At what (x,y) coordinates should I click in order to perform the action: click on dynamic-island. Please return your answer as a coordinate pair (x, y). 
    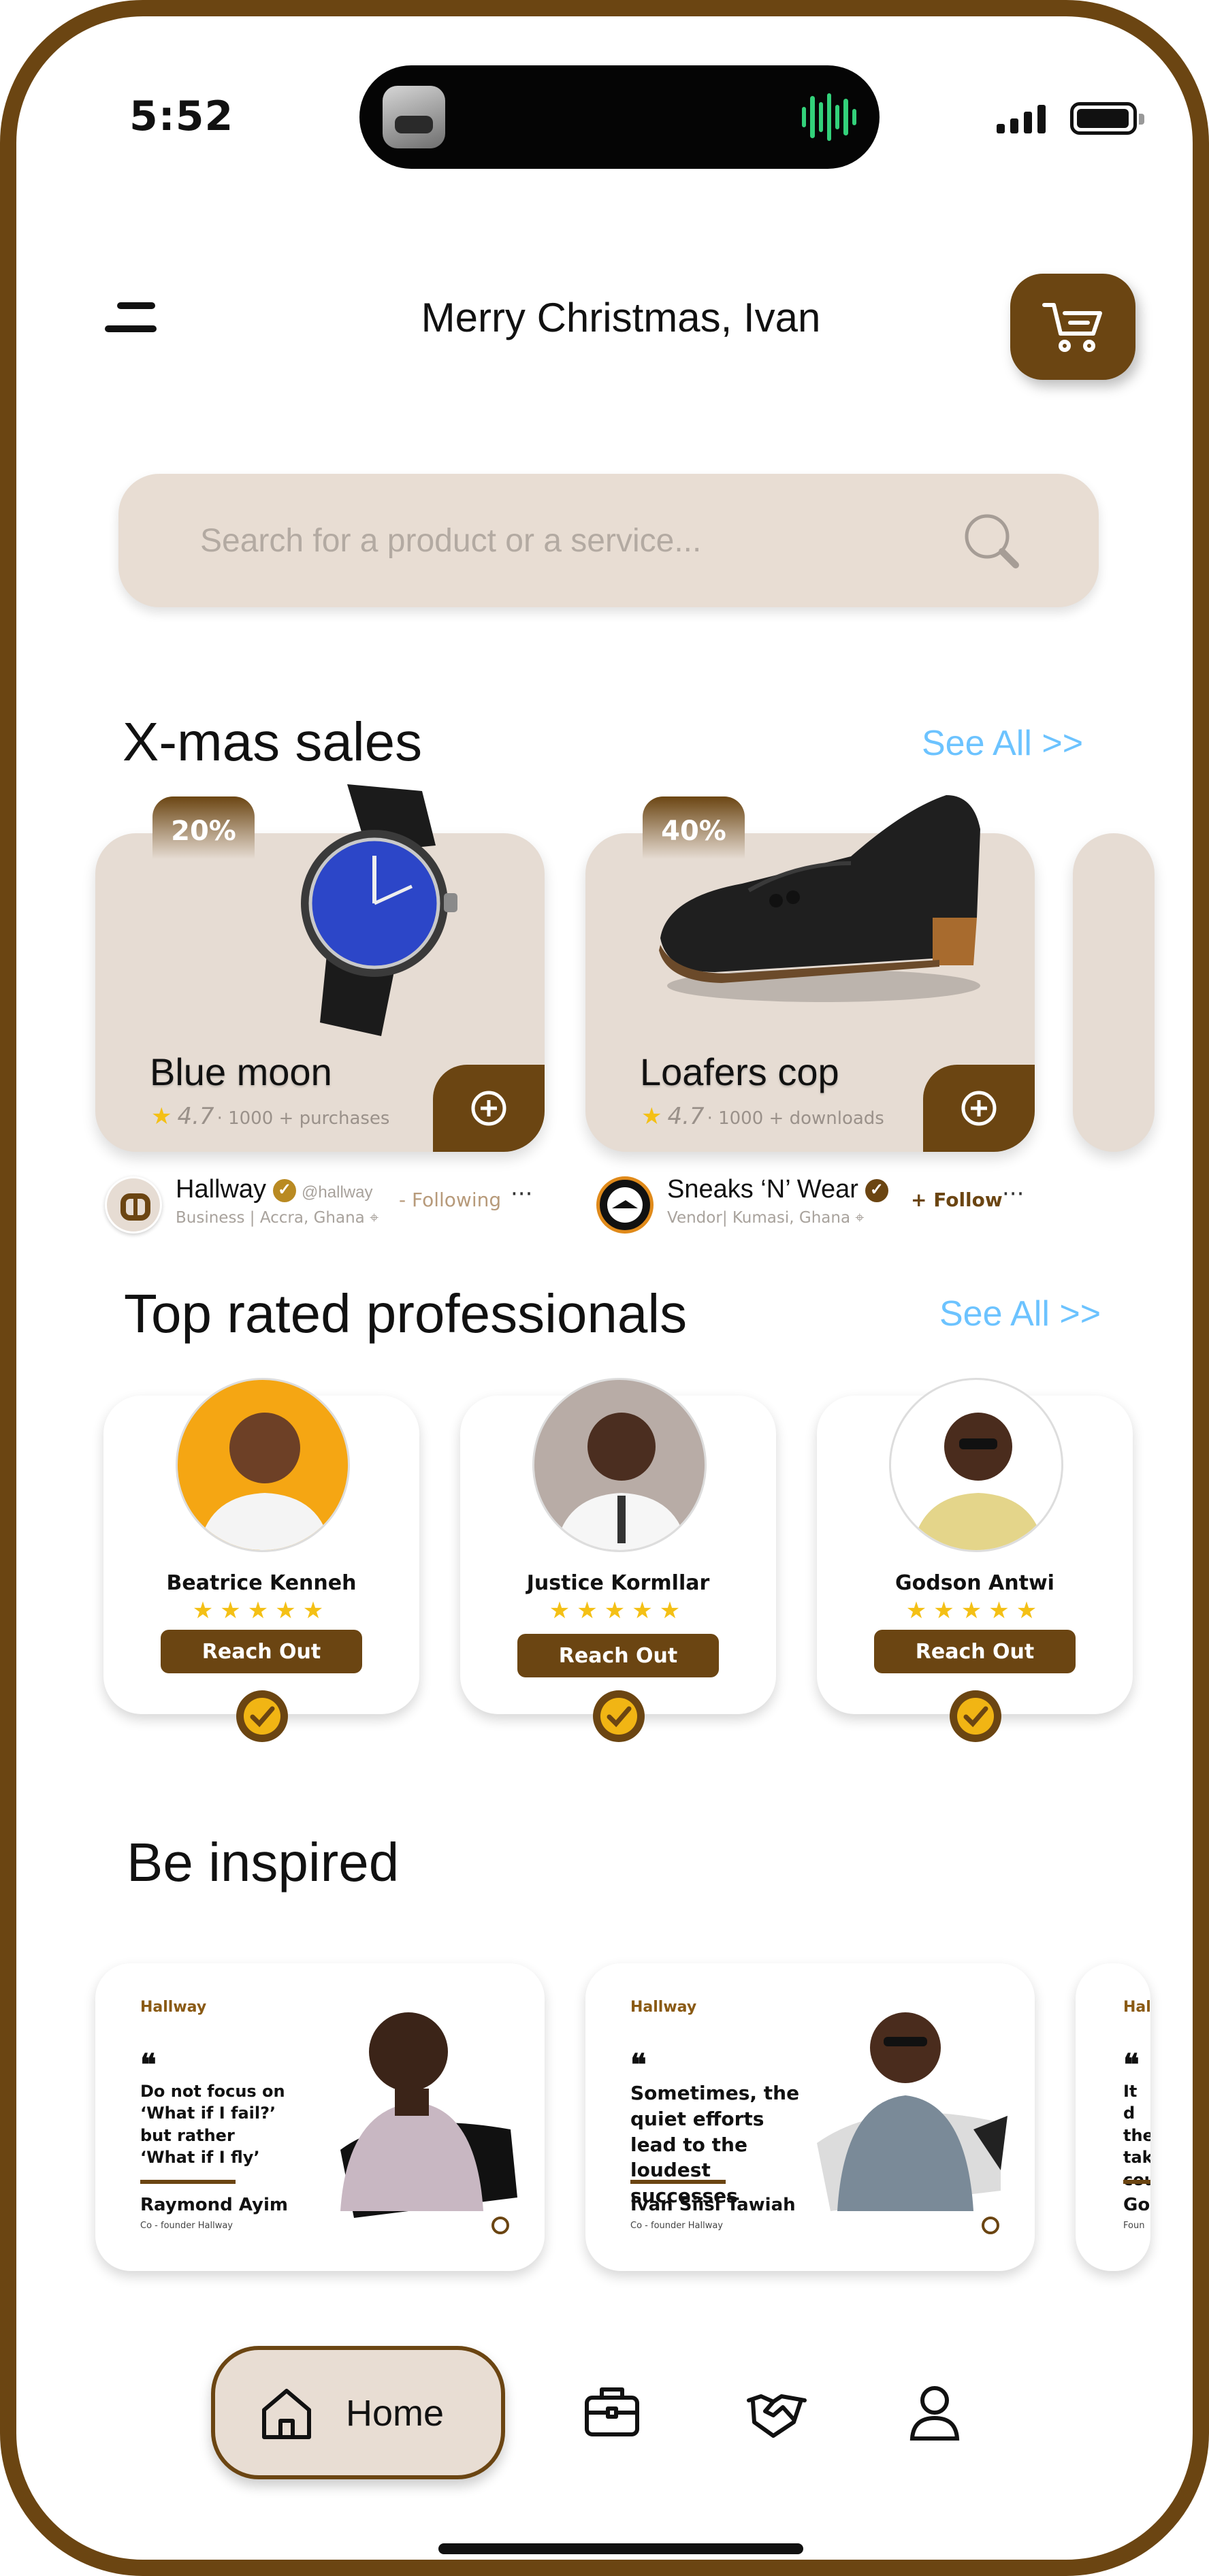
    Looking at the image, I should click on (619, 117).